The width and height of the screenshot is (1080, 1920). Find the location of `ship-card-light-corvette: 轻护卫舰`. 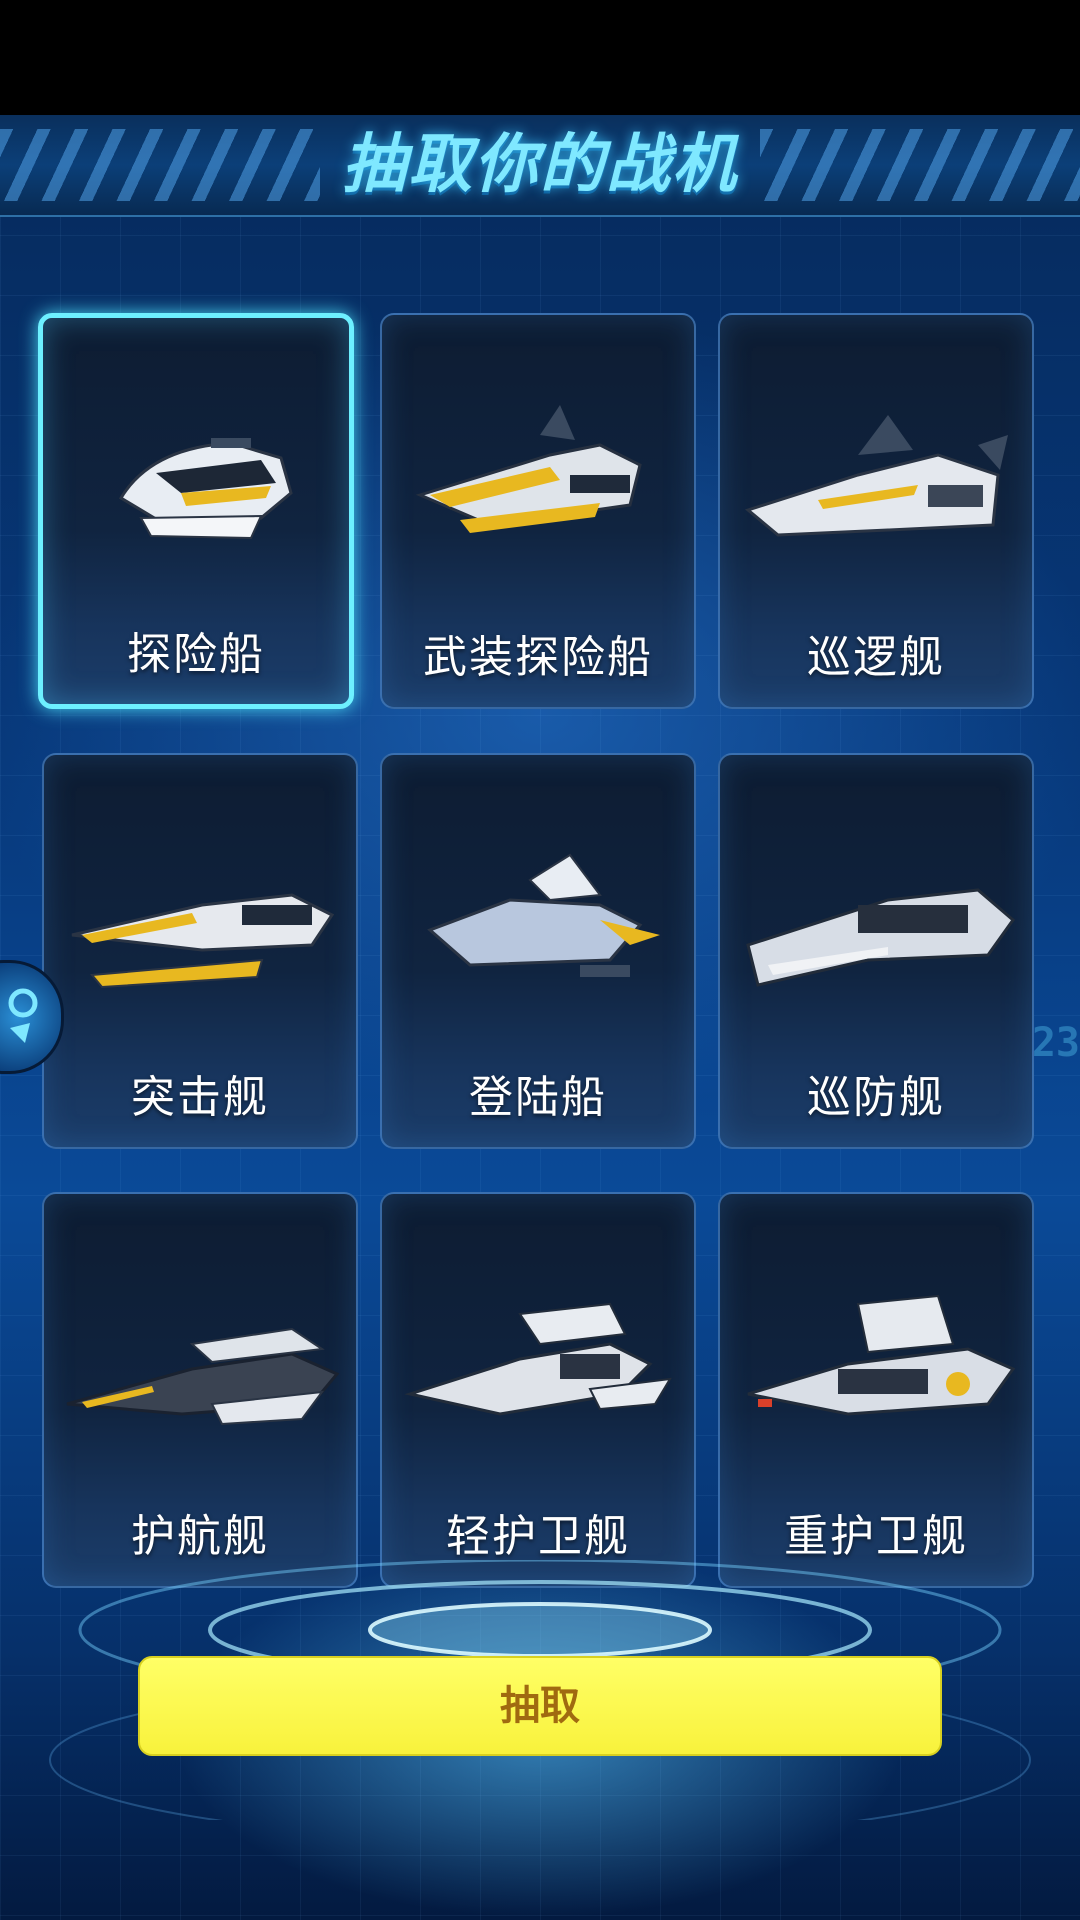

ship-card-light-corvette: 轻护卫舰 is located at coordinates (538, 1390).